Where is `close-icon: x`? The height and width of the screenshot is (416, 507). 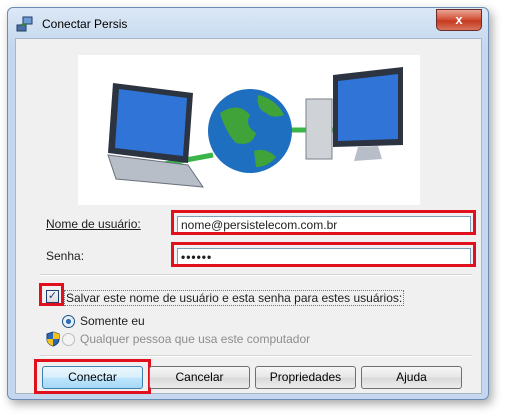
close-icon: x is located at coordinates (459, 19).